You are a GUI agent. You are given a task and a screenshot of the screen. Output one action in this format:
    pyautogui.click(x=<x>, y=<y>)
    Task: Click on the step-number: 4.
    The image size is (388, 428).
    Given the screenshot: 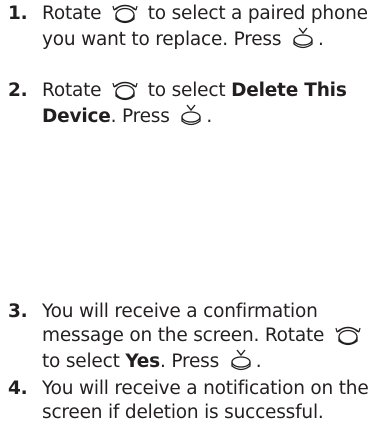 What is the action you would take?
    pyautogui.click(x=18, y=388)
    